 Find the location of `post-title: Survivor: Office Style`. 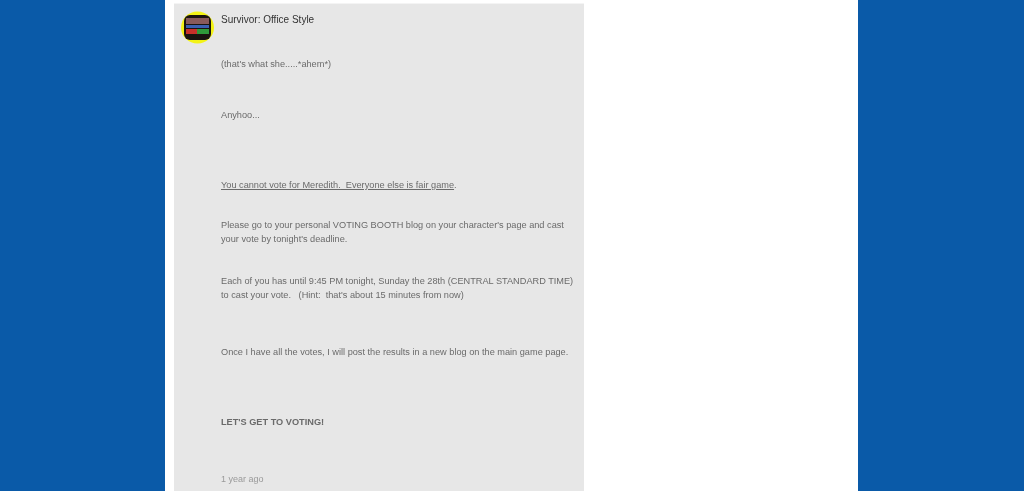

post-title: Survivor: Office Style is located at coordinates (268, 20).